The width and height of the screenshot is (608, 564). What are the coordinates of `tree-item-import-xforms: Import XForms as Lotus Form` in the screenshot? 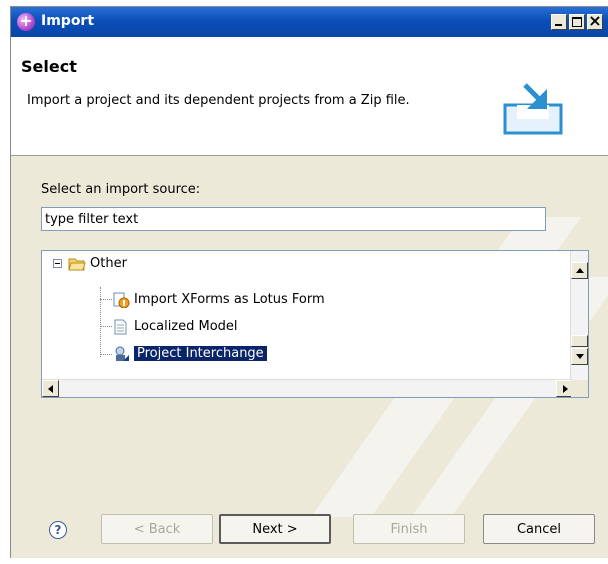 It's located at (218, 300).